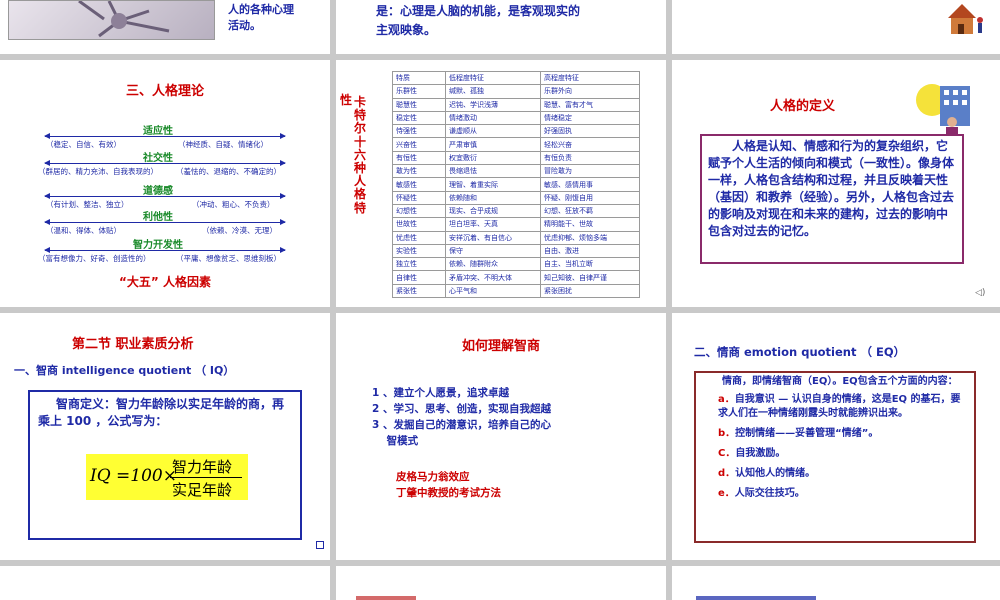  I want to click on table-row: 世故性 坦白坦率、天真 精明能干、世故, so click(516, 224).